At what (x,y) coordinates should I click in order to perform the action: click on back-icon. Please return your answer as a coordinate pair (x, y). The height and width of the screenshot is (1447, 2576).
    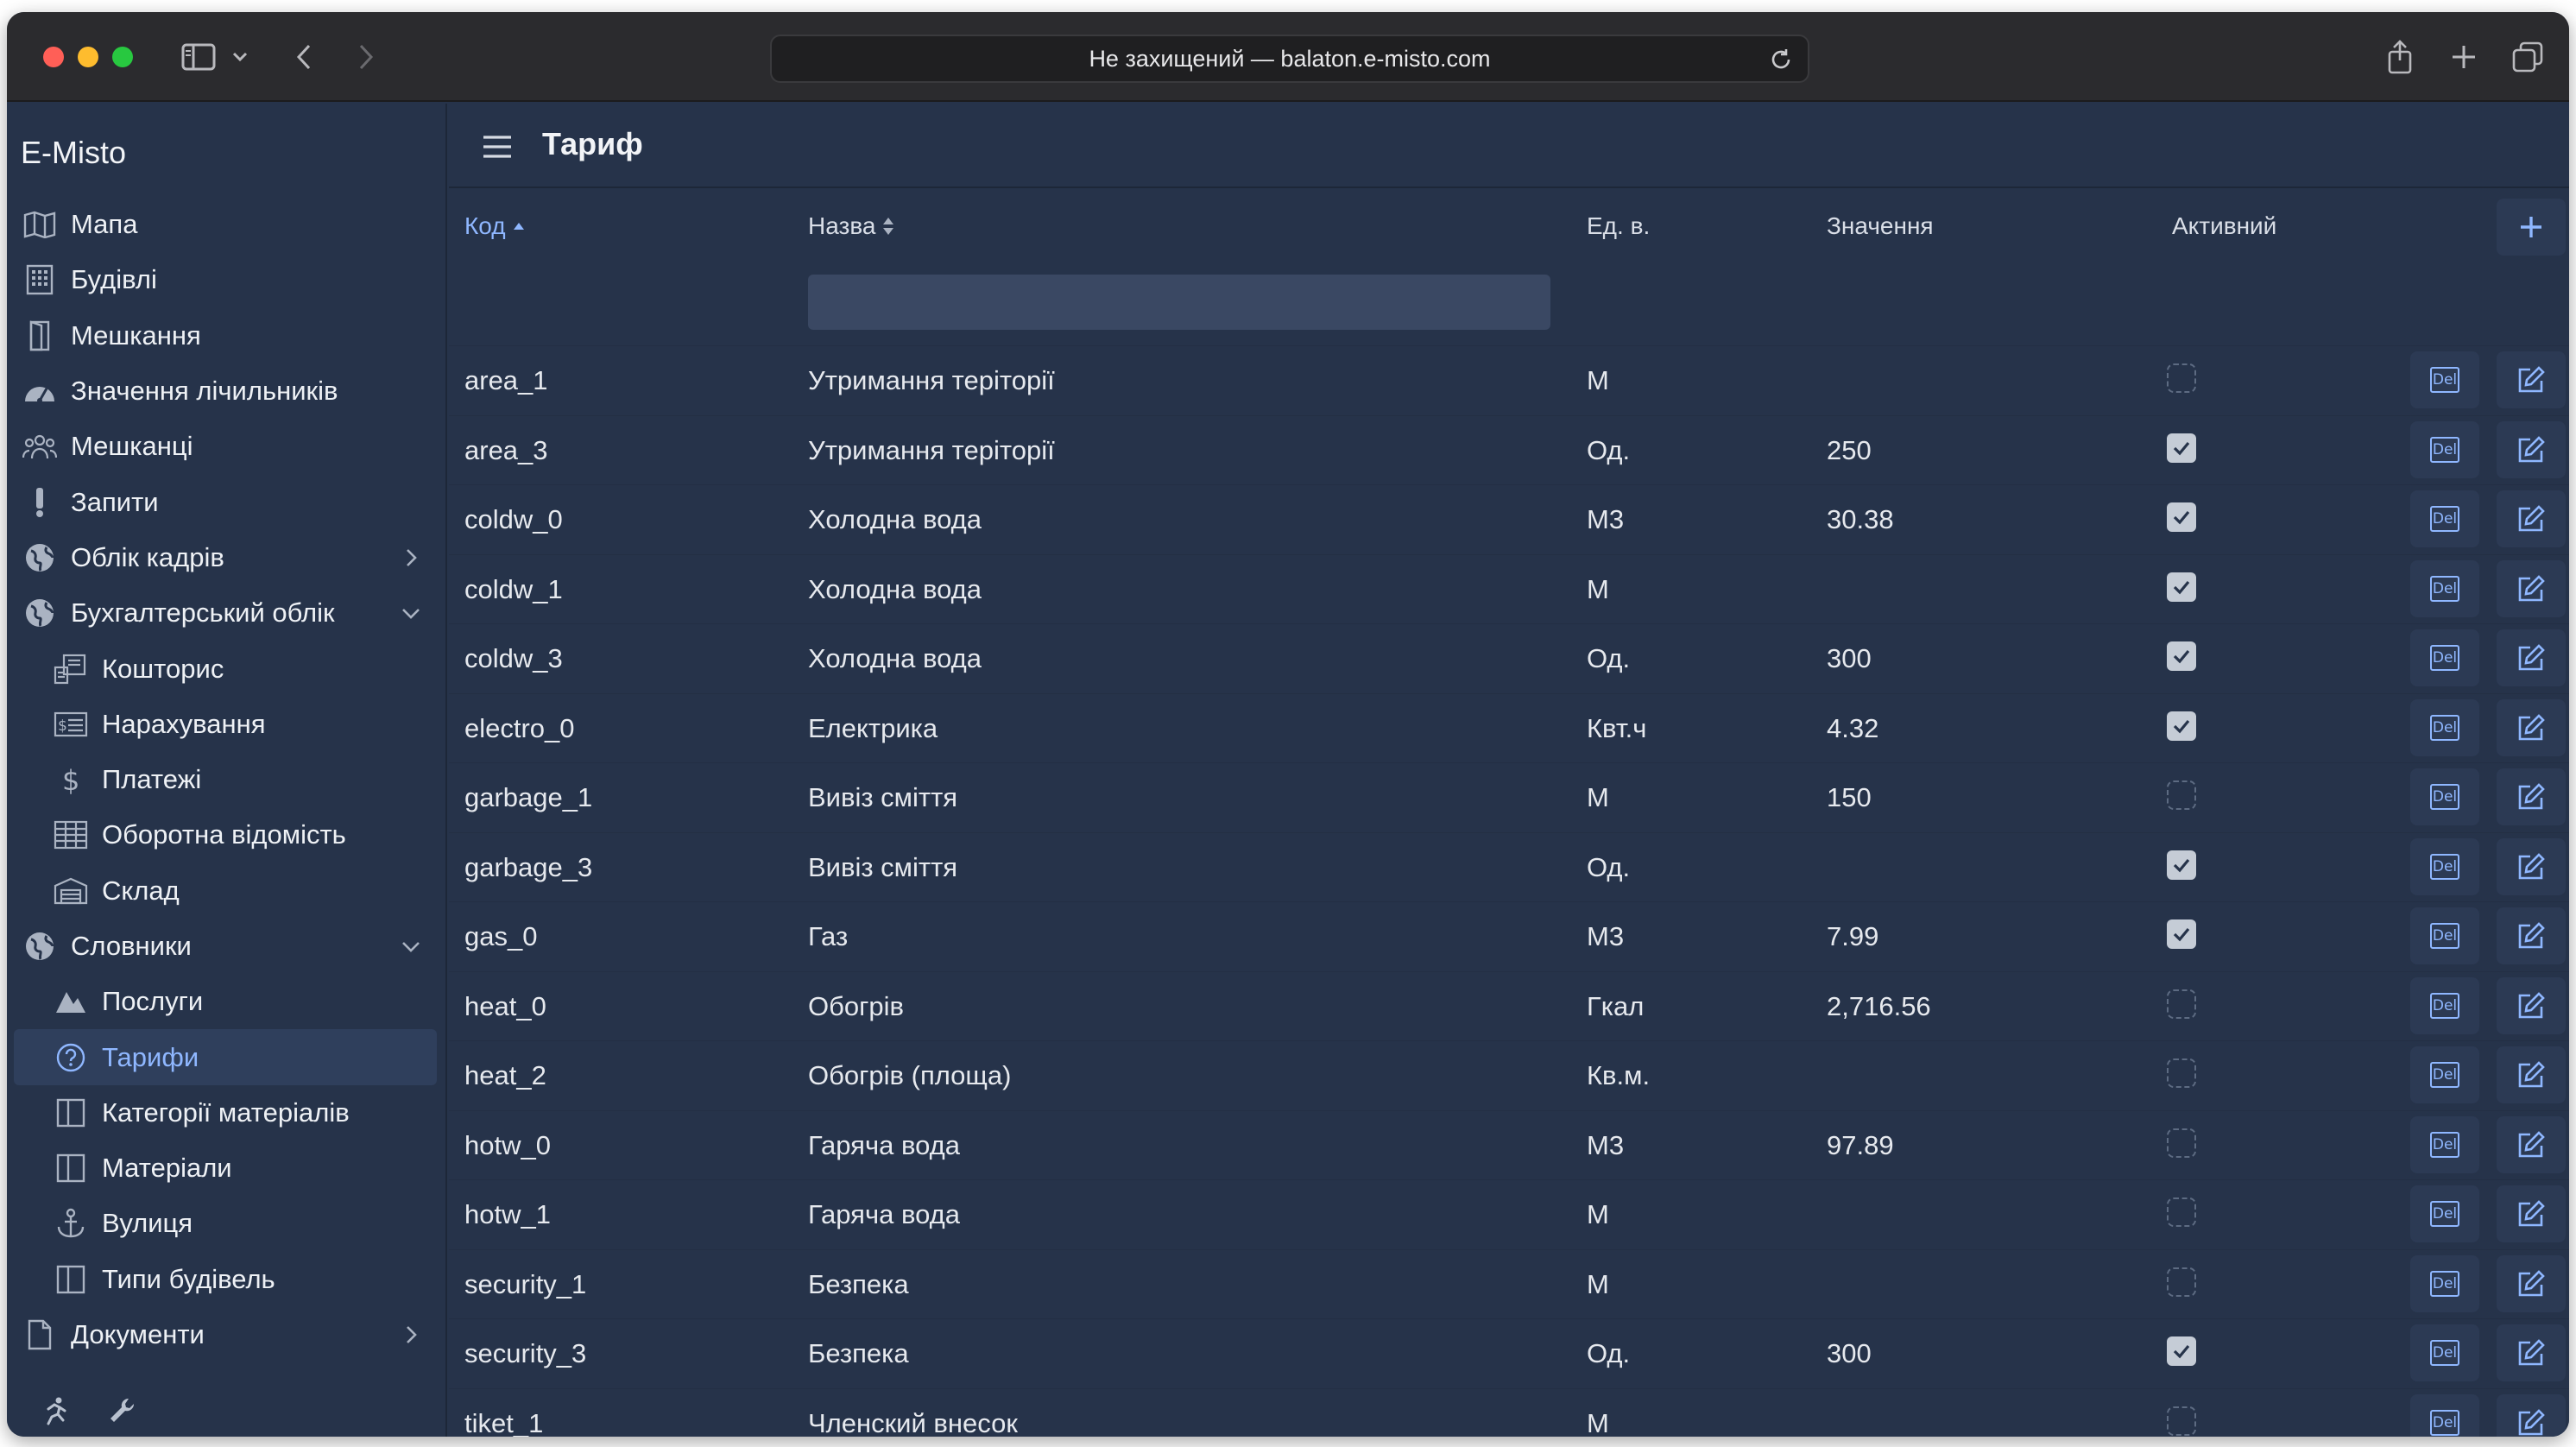
    Looking at the image, I should click on (303, 57).